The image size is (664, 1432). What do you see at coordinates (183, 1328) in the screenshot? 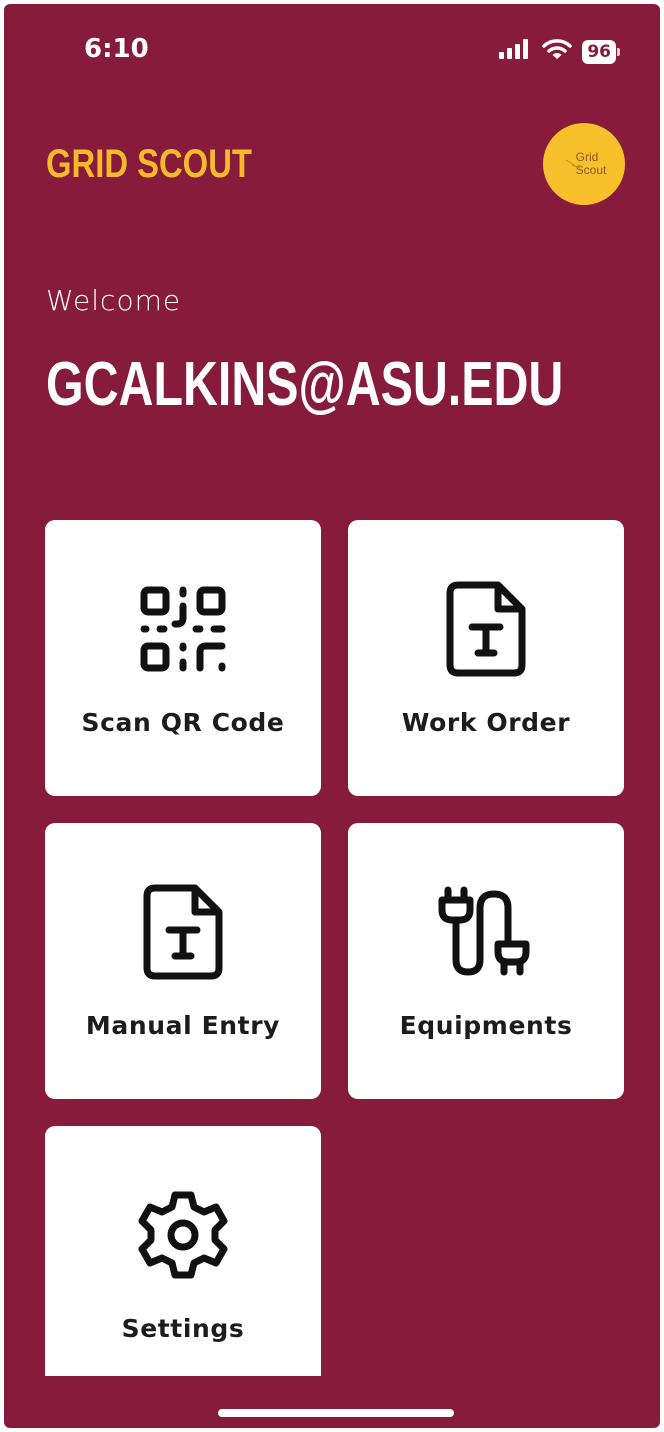
I see `tile-label: Settings` at bounding box center [183, 1328].